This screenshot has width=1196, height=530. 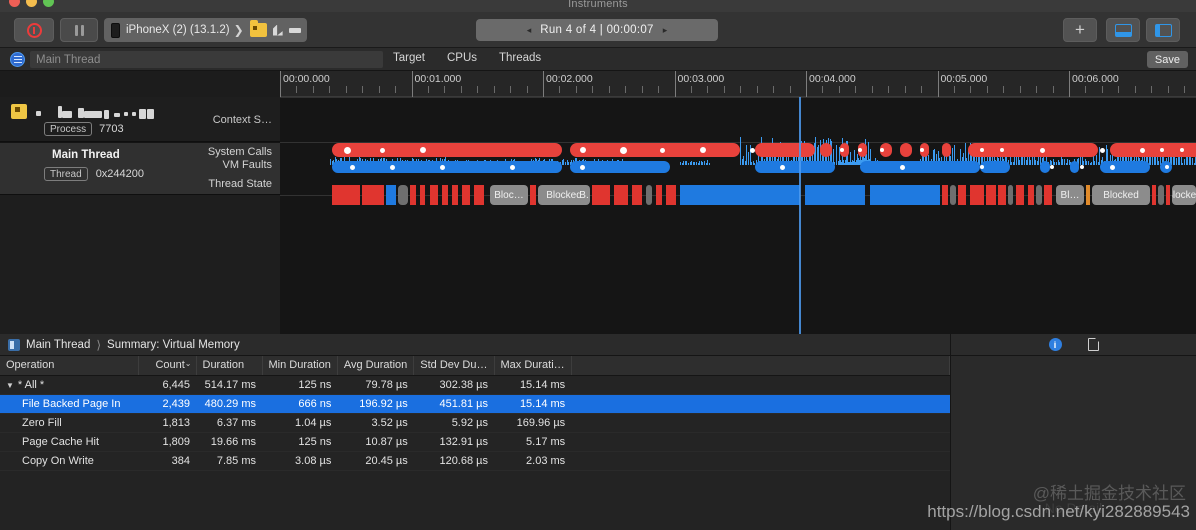 What do you see at coordinates (1123, 30) in the screenshot?
I see `toggle-library-button` at bounding box center [1123, 30].